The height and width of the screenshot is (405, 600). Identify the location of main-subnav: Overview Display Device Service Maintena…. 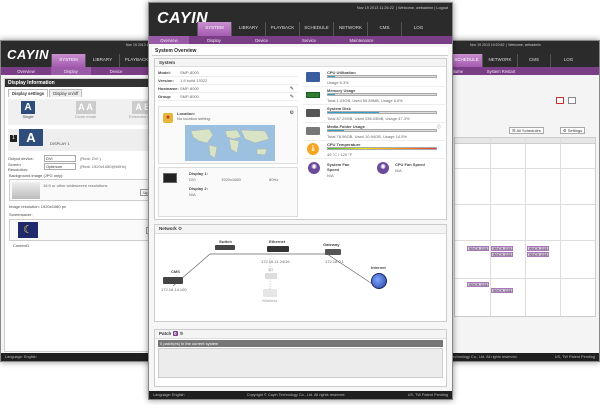
(300, 40).